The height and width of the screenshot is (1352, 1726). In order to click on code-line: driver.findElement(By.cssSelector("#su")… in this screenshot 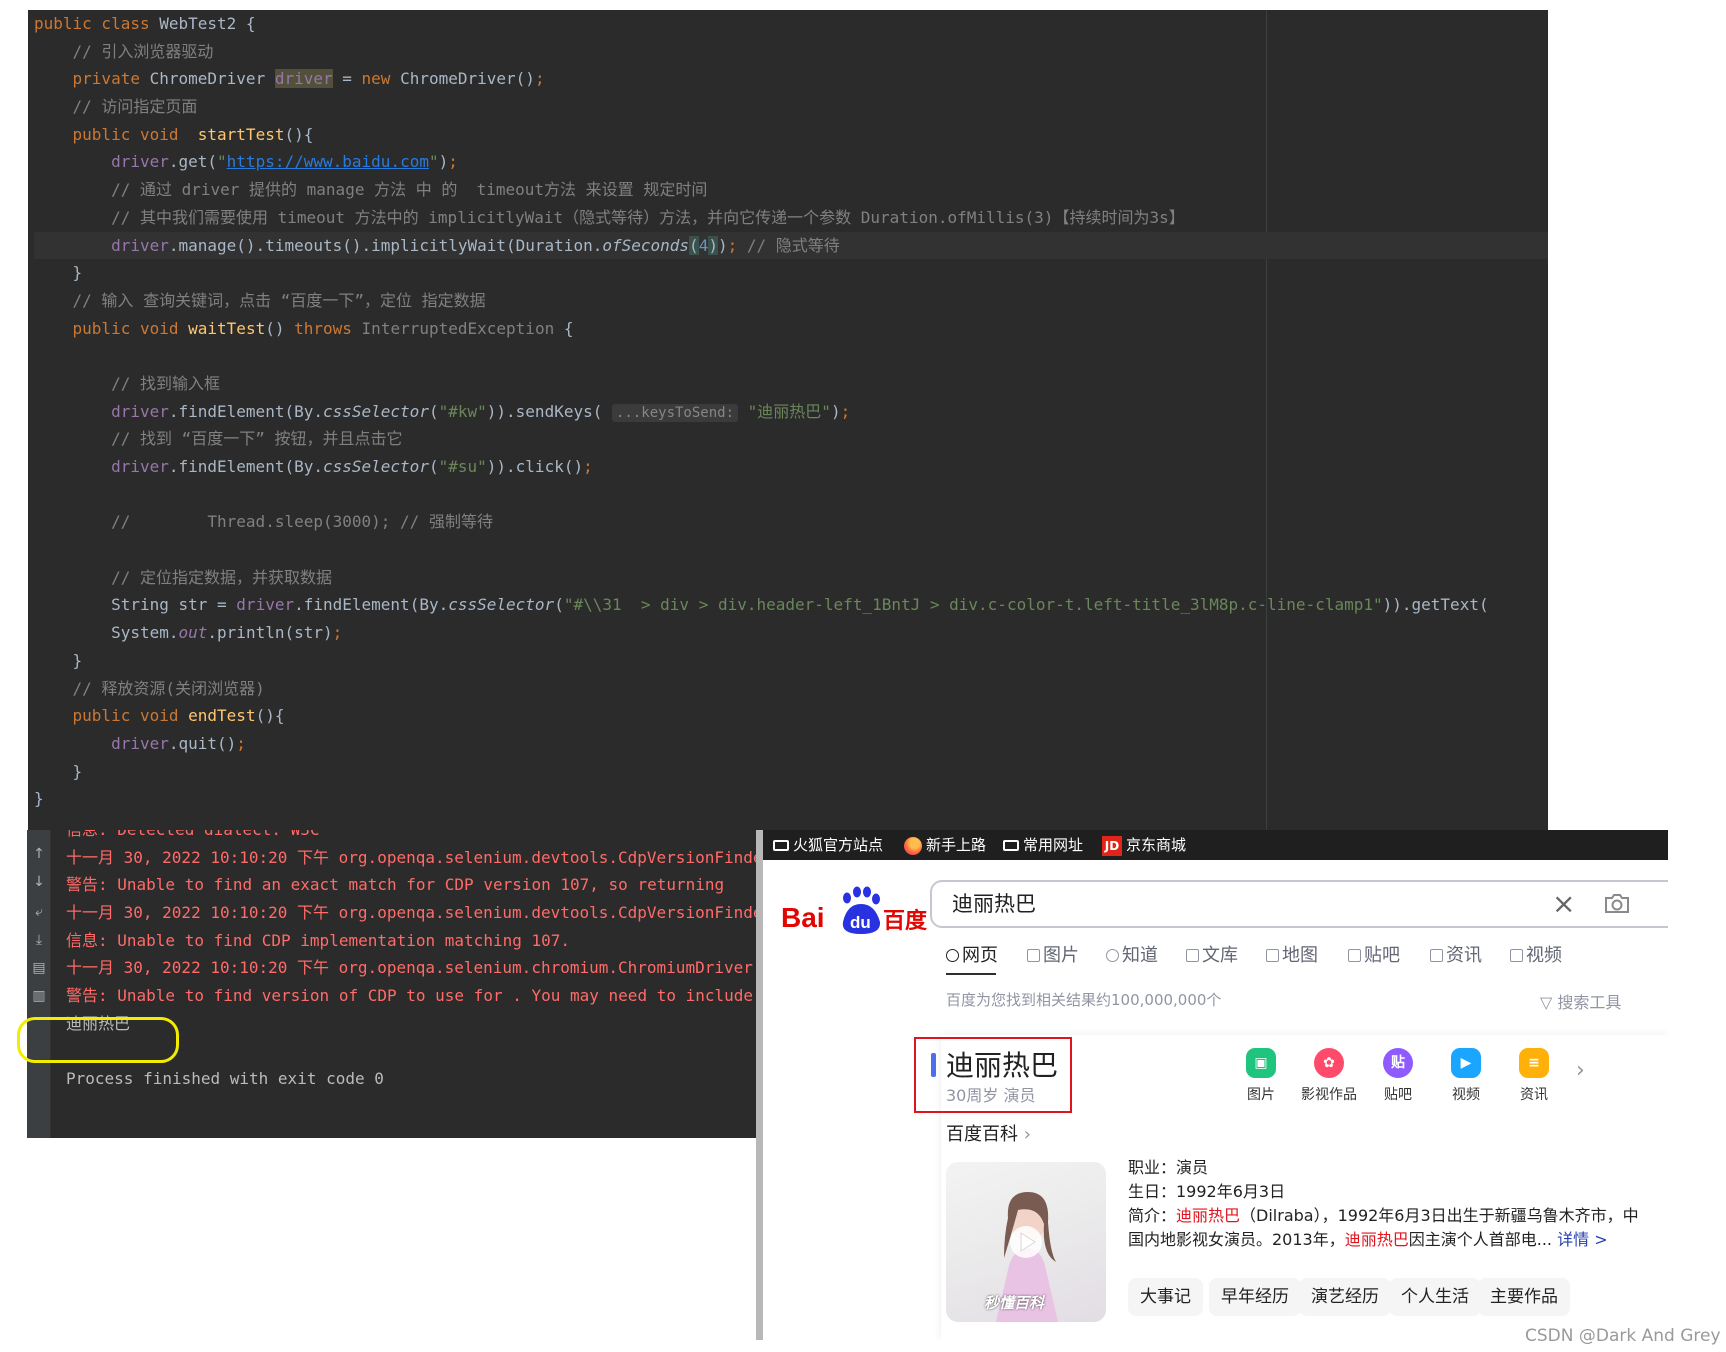, I will do `click(352, 466)`.